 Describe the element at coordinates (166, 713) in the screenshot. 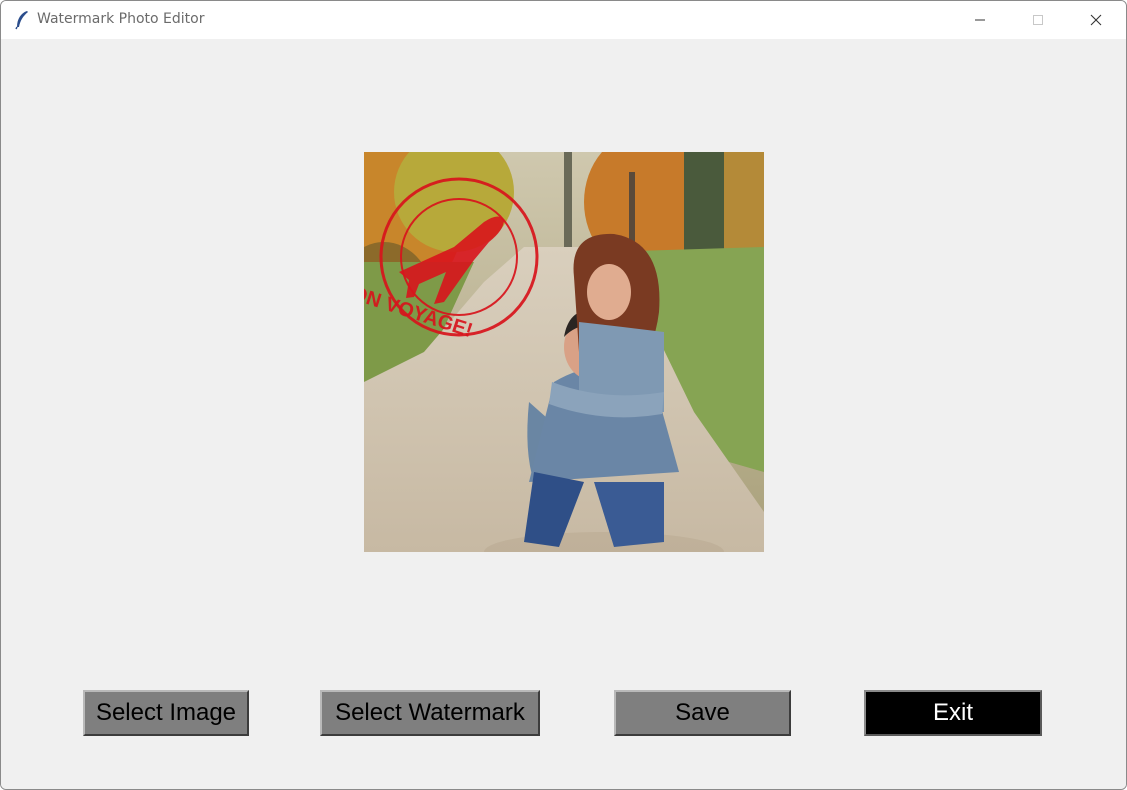

I see `select-image-button: Select Image` at that location.